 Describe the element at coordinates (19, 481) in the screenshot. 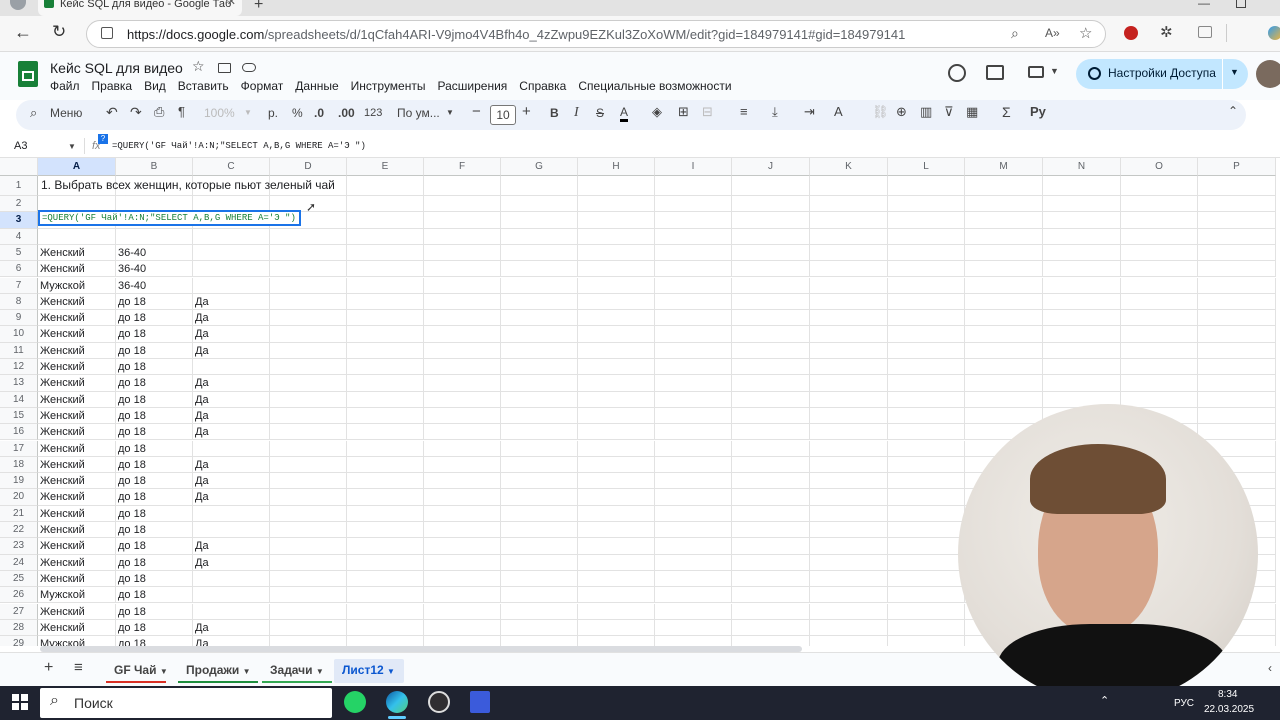

I see `row-header: 19` at that location.